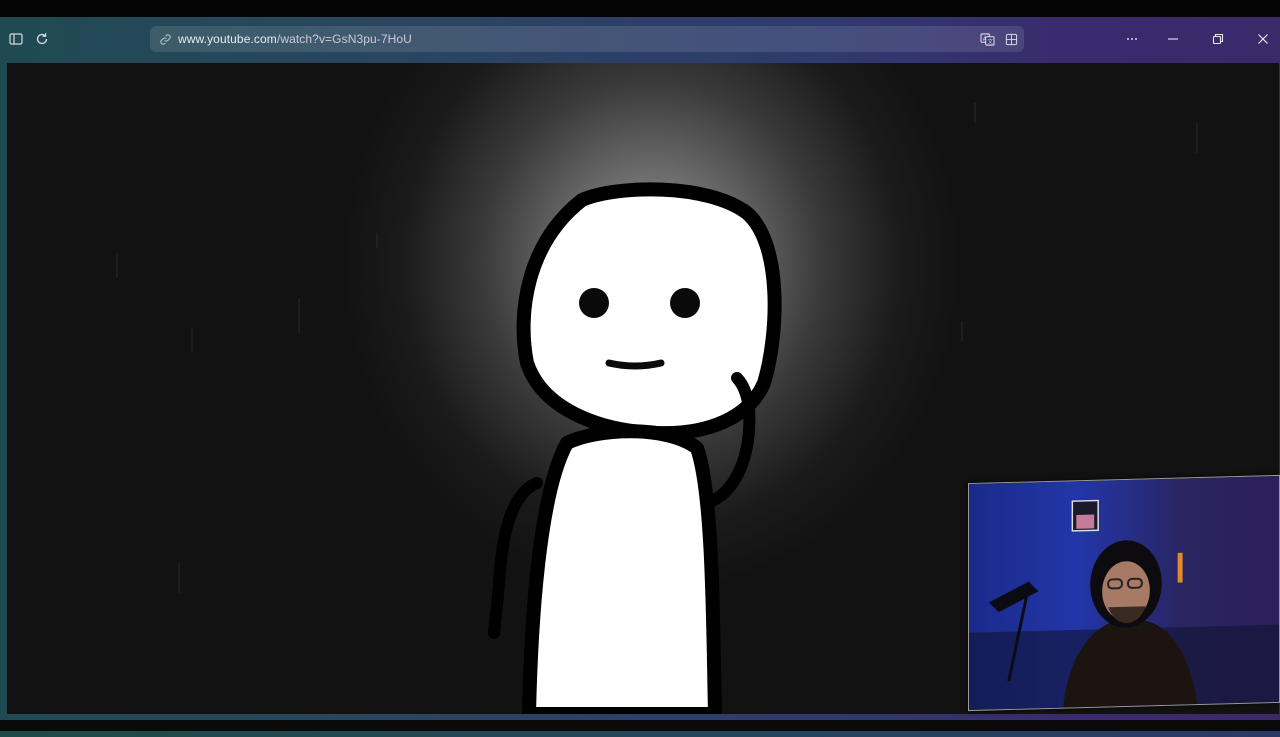 Image resolution: width=1280 pixels, height=737 pixels. I want to click on url-text: www.youtube.com/watch?v=GsN3pu-7HoU, so click(295, 39).